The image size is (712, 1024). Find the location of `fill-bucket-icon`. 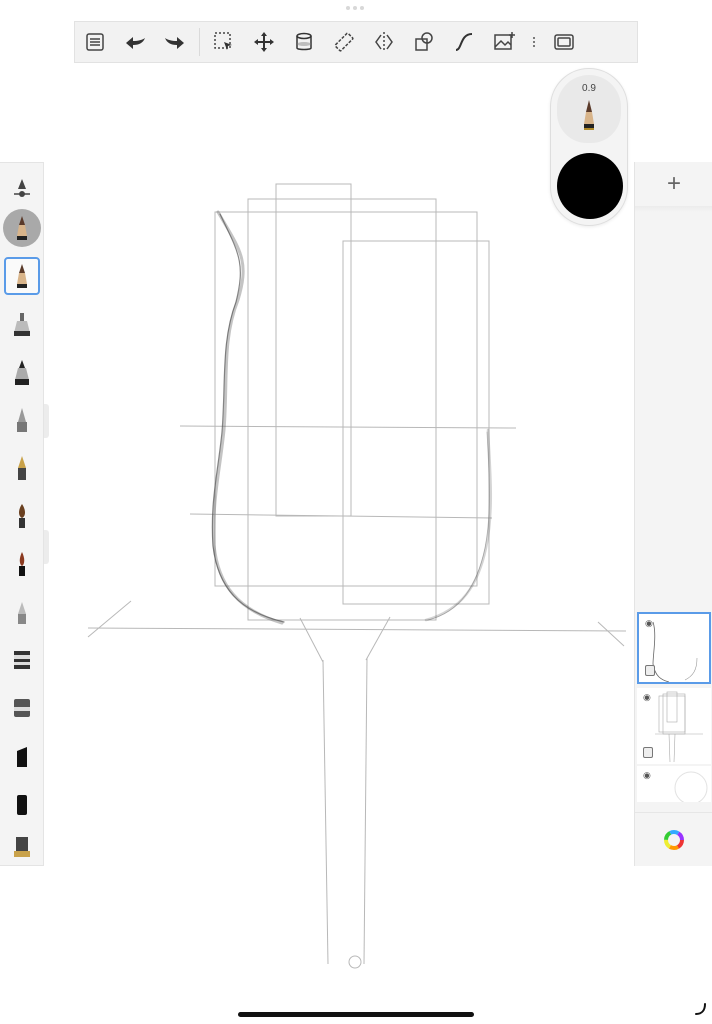

fill-bucket-icon is located at coordinates (304, 42).